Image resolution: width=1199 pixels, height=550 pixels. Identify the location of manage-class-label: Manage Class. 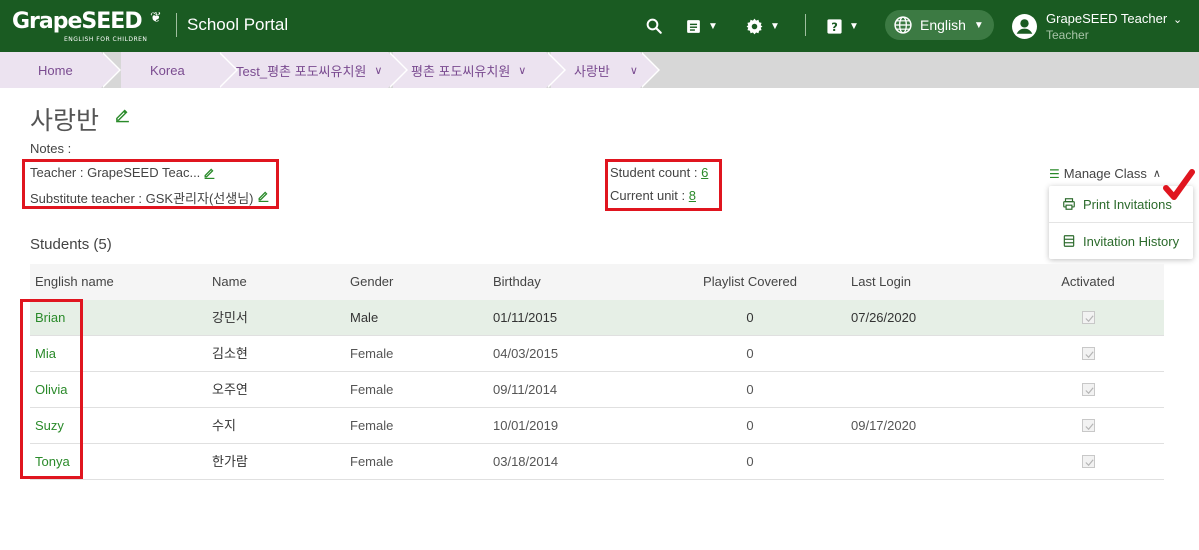
(1105, 173).